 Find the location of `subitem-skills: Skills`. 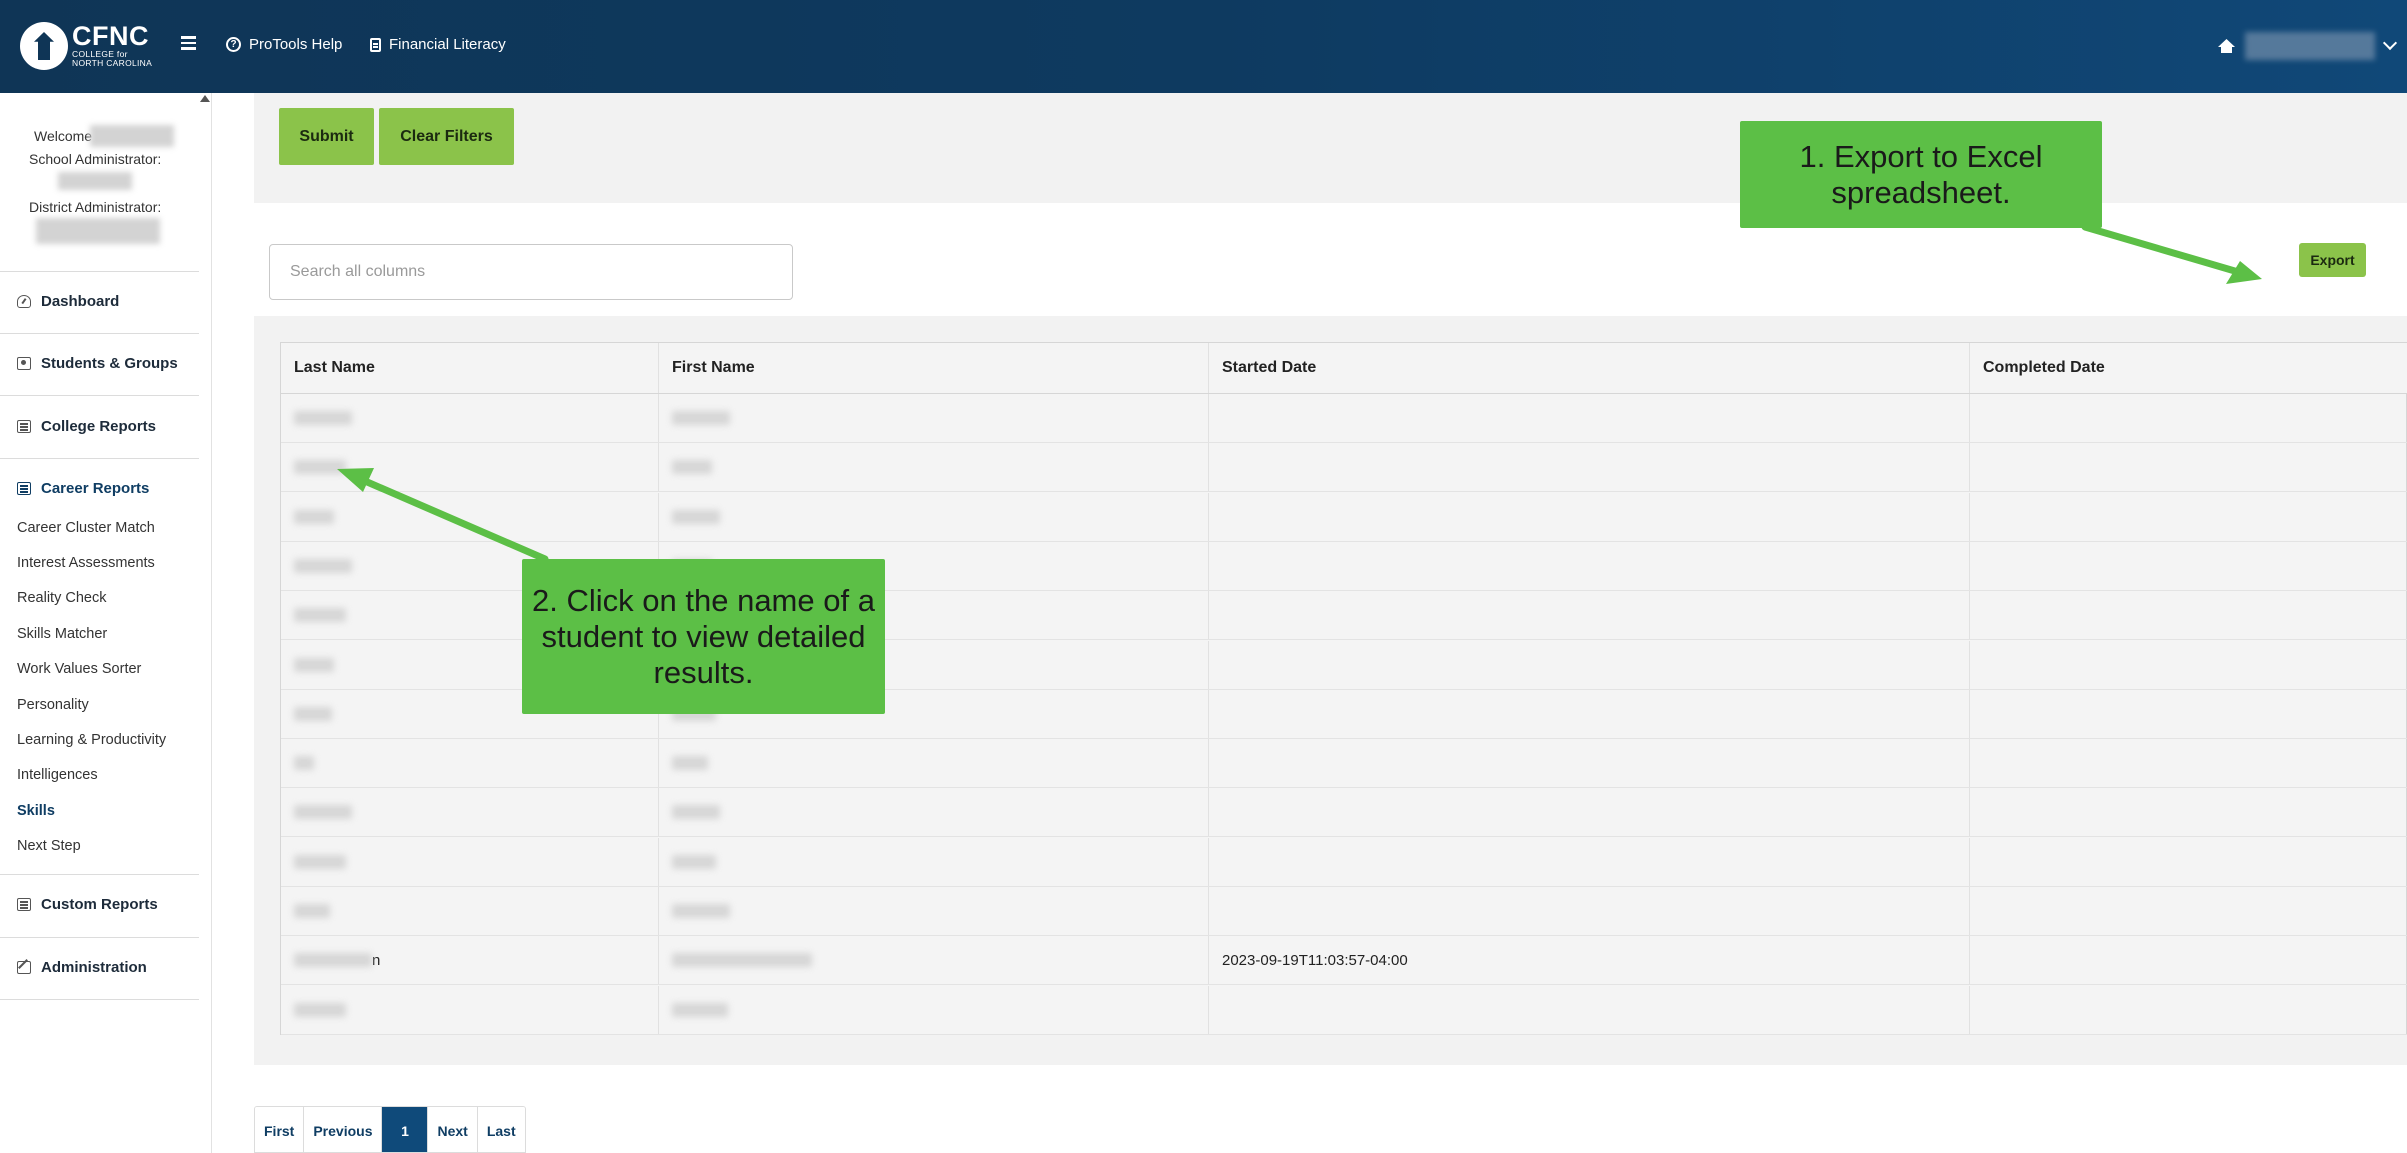

subitem-skills: Skills is located at coordinates (36, 811).